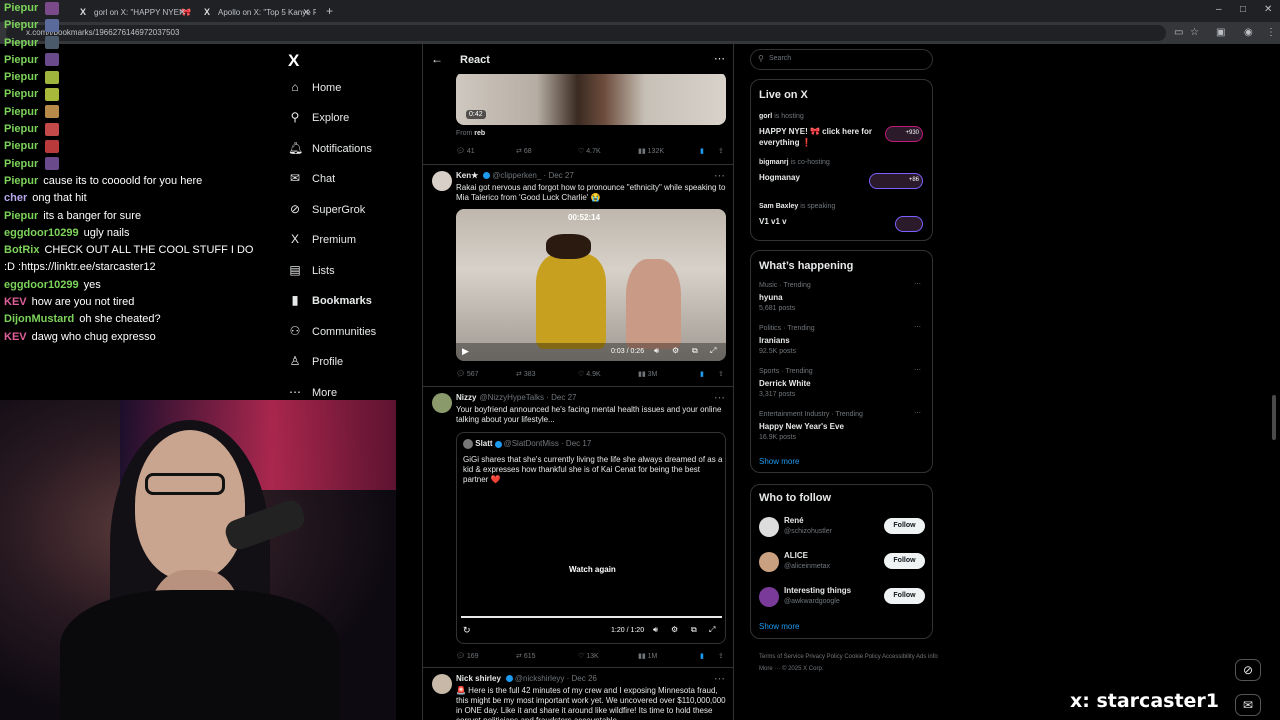  I want to click on tab-close-icon: ✕, so click(306, 12).